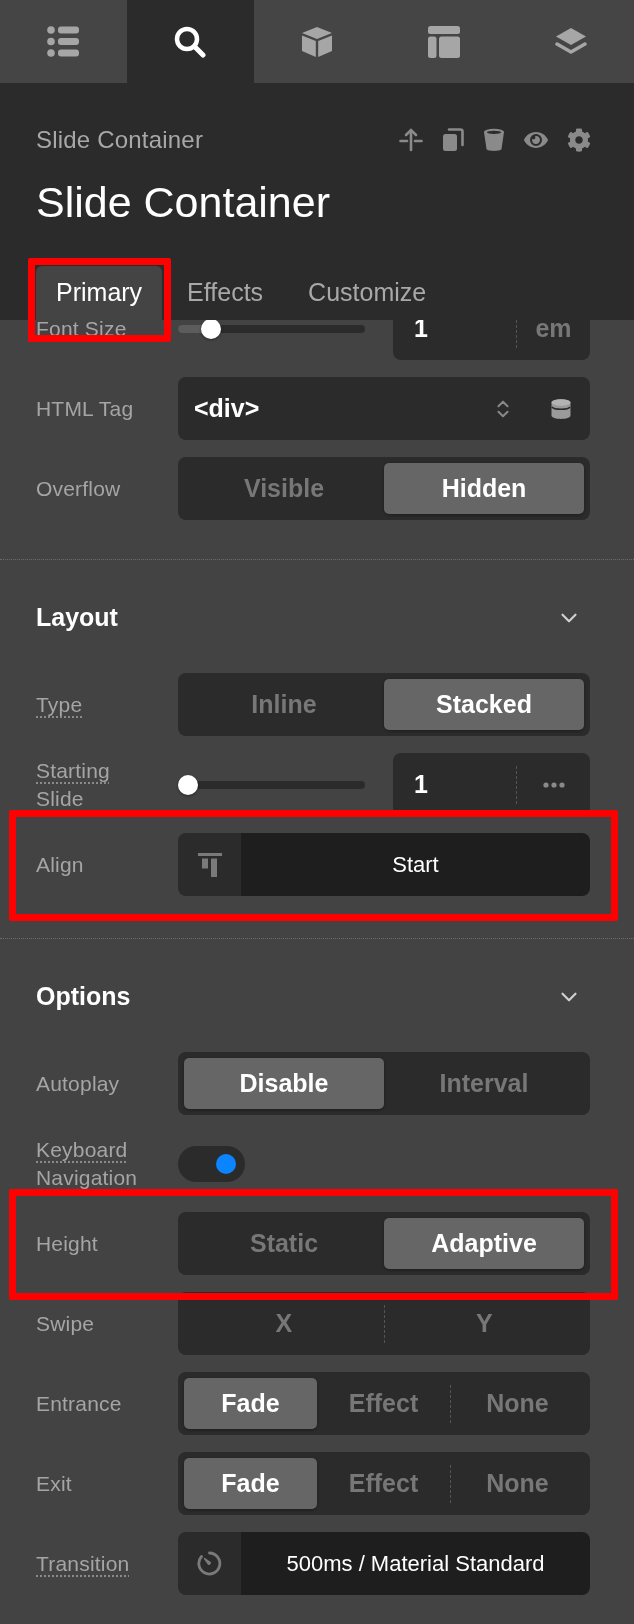  Describe the element at coordinates (73, 784) in the screenshot. I see `field-label: Starting Slide` at that location.